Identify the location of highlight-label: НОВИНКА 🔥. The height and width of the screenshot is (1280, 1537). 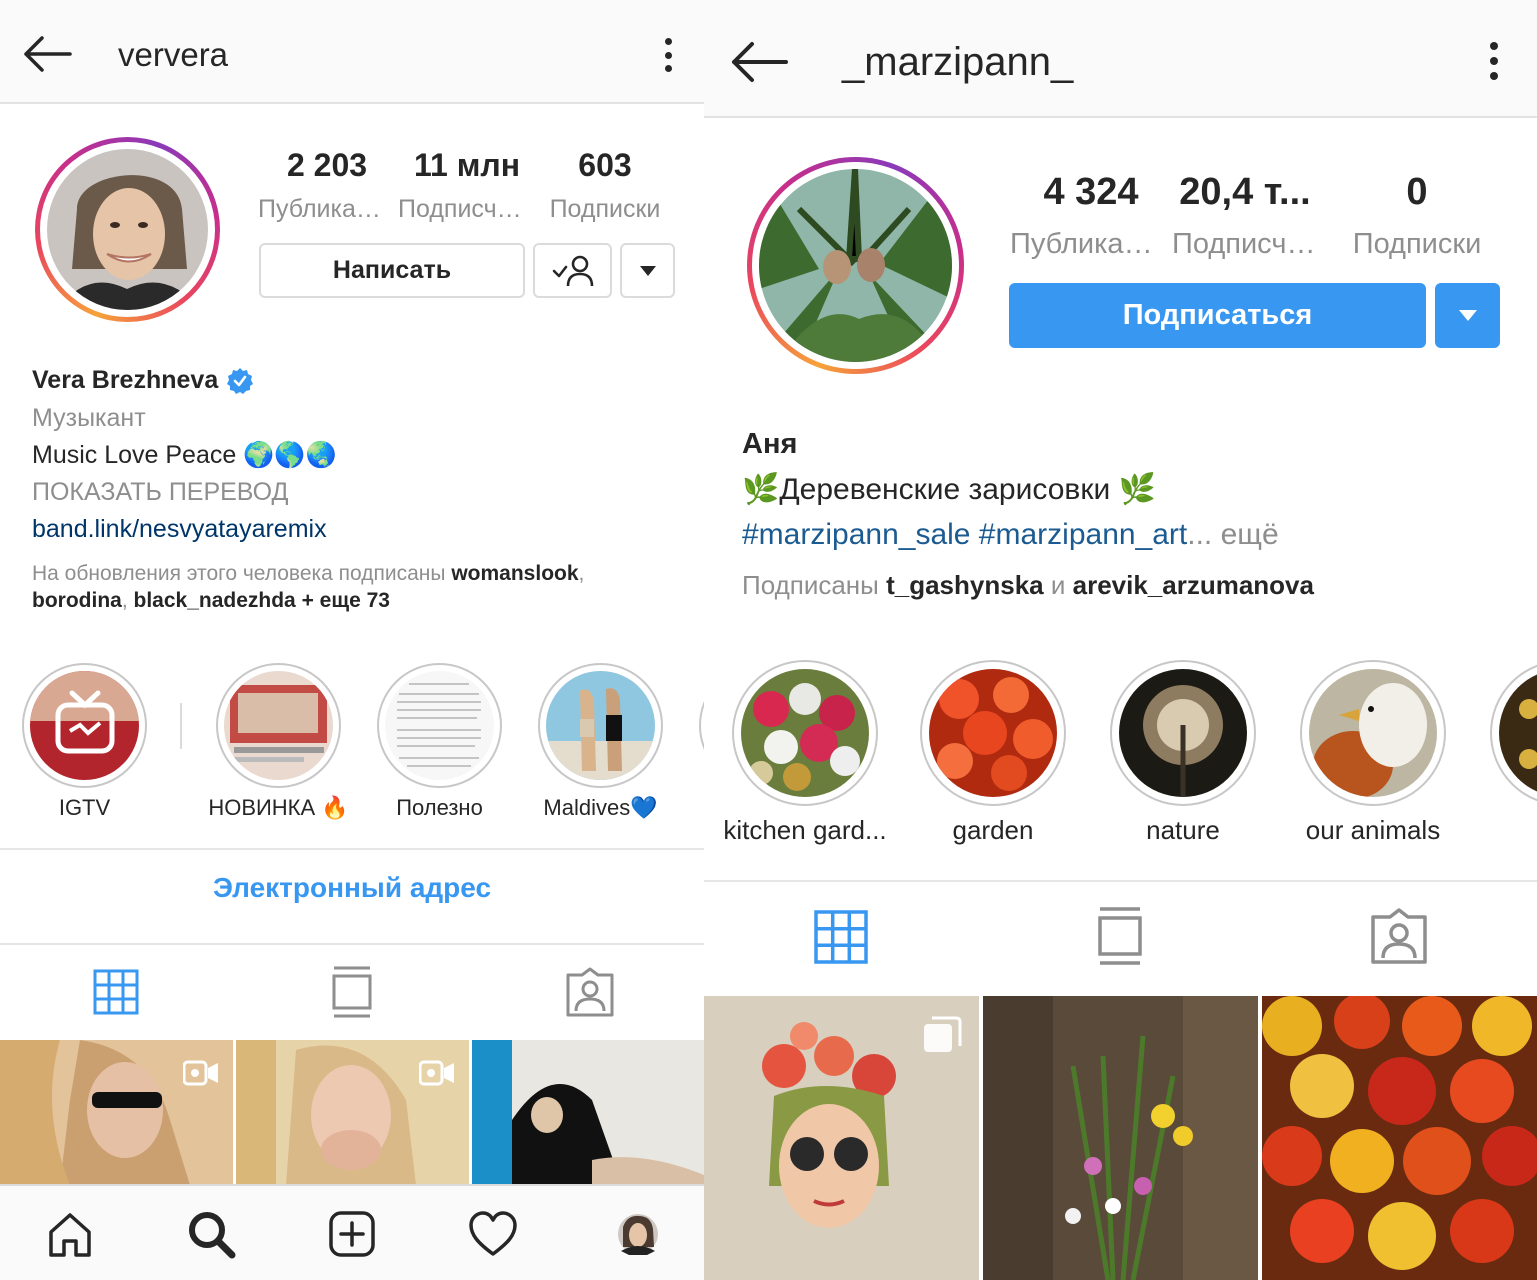
(278, 807).